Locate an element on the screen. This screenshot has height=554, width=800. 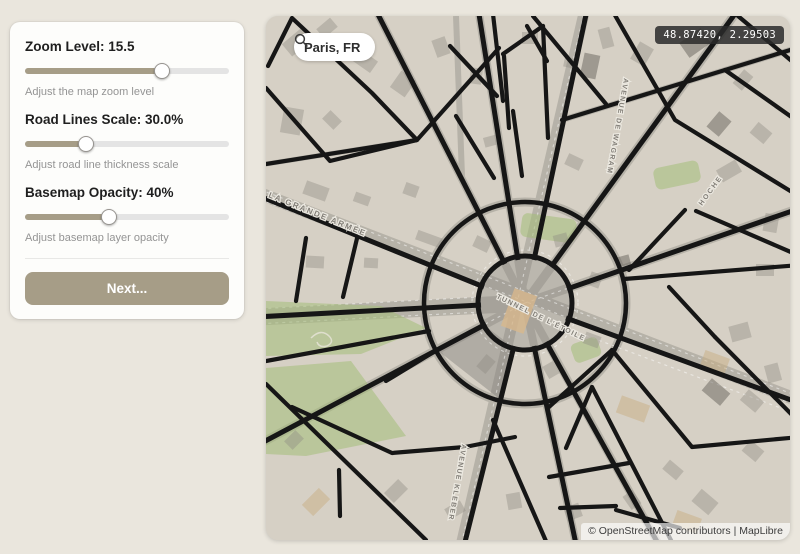
search-value: Paris, FR is located at coordinates (332, 47).